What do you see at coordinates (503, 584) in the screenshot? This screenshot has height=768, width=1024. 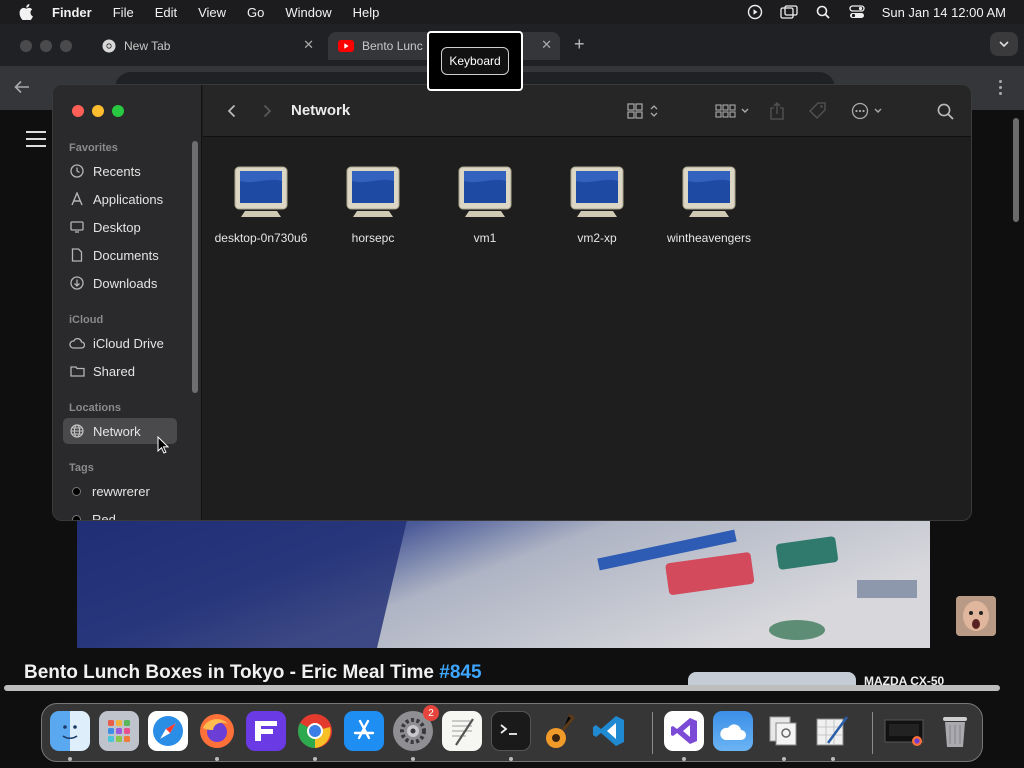 I see `video-player` at bounding box center [503, 584].